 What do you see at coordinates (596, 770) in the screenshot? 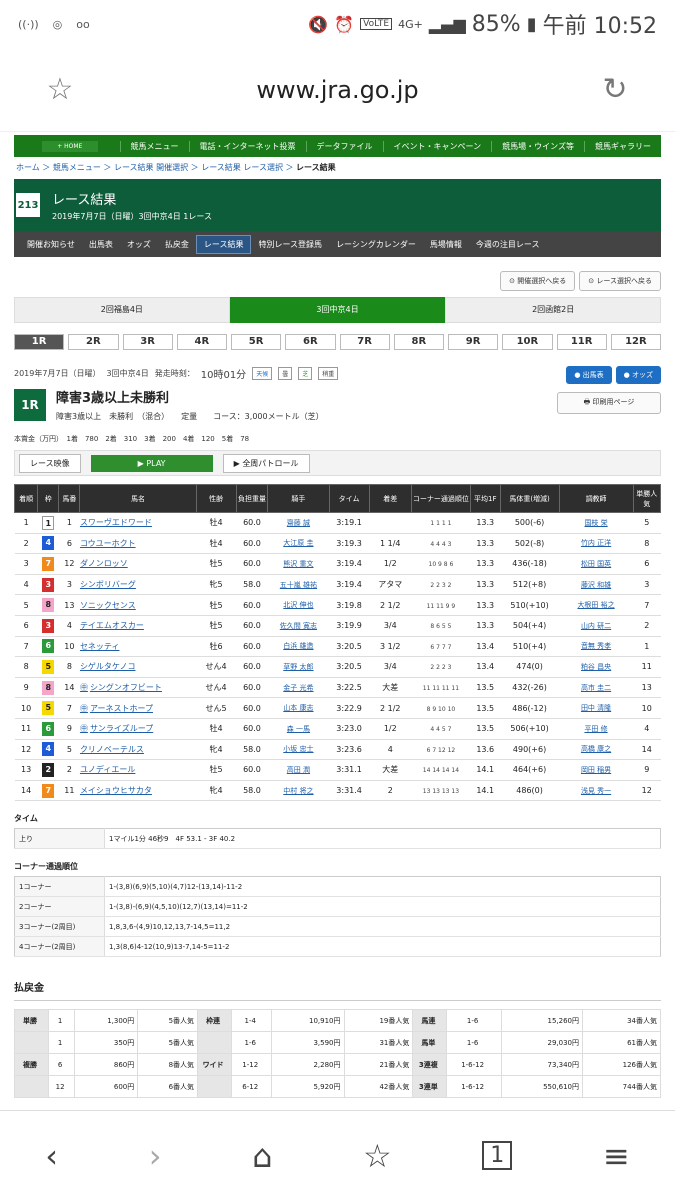
I see `trainer-link: 岡田 稲男` at bounding box center [596, 770].